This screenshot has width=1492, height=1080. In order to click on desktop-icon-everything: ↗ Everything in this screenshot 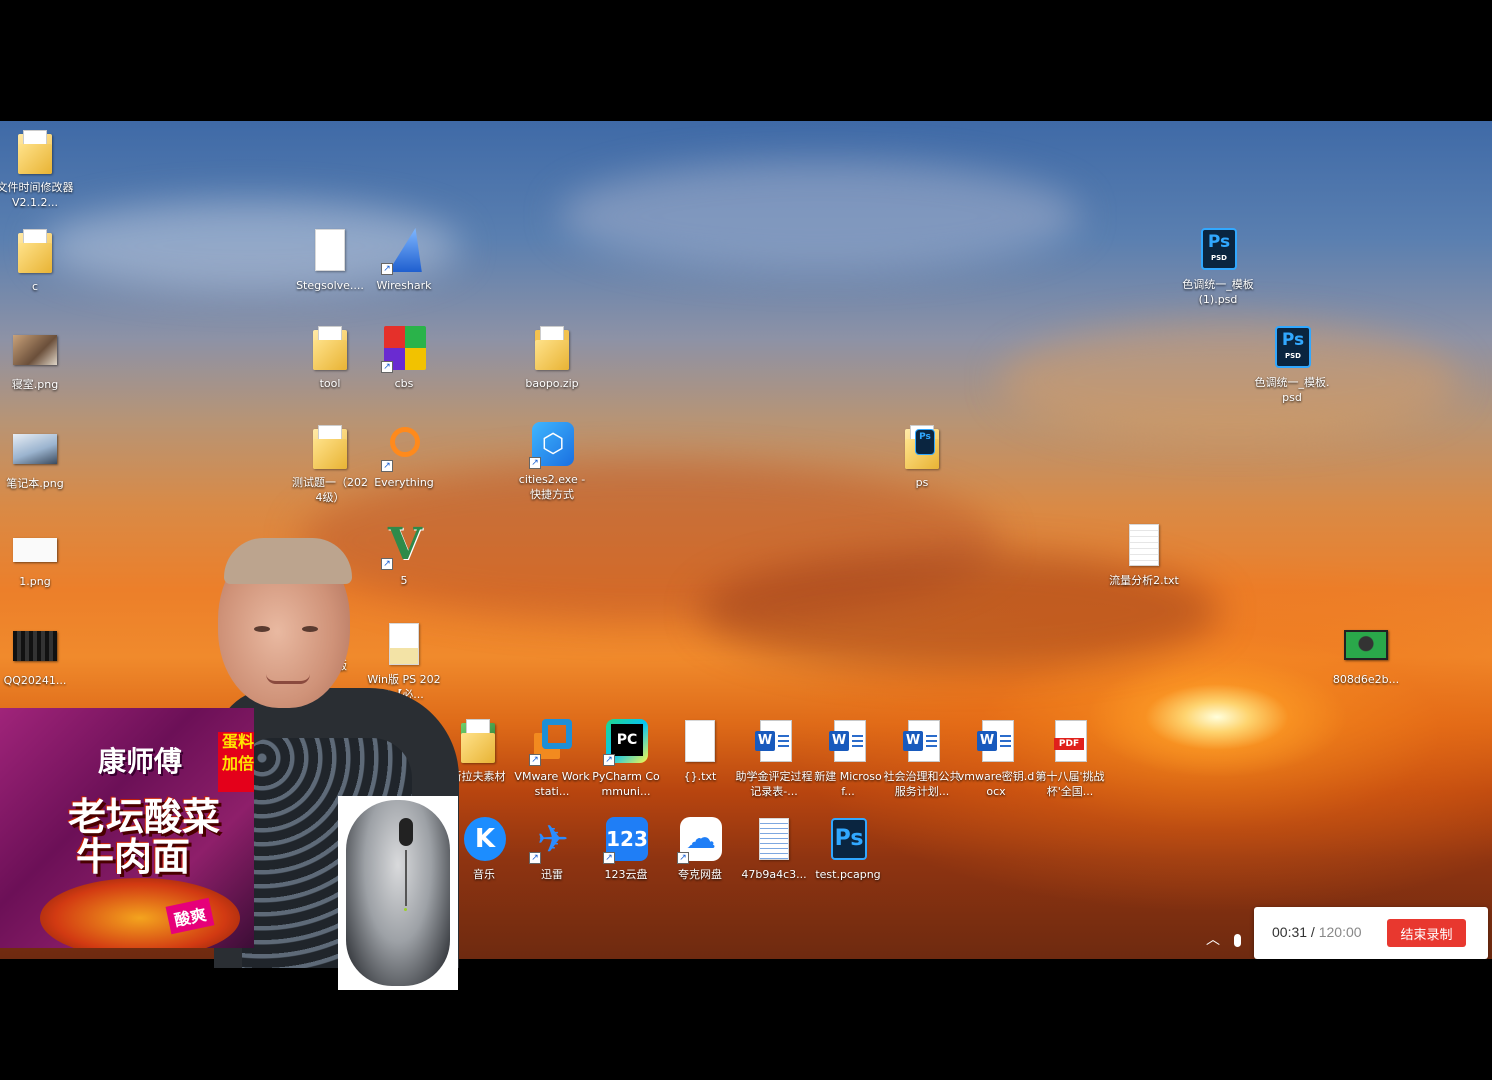, I will do `click(404, 456)`.